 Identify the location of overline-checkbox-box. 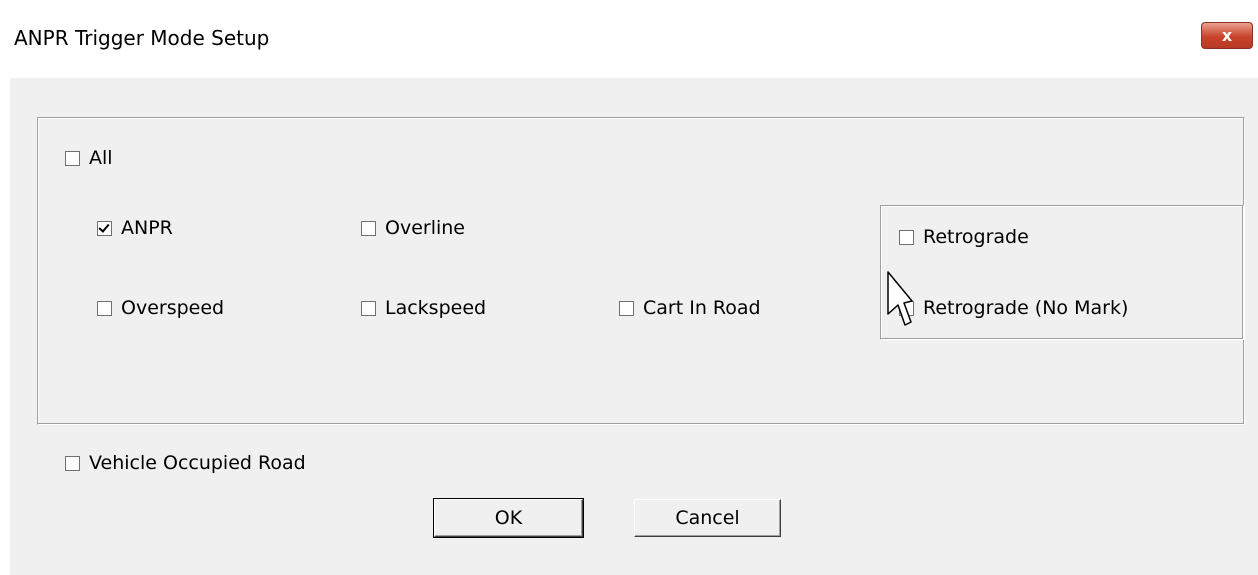
(368, 228).